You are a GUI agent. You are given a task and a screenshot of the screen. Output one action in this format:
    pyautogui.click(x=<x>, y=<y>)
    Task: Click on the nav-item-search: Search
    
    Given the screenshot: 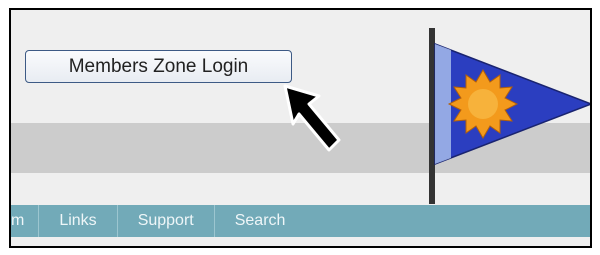 What is the action you would take?
    pyautogui.click(x=260, y=221)
    